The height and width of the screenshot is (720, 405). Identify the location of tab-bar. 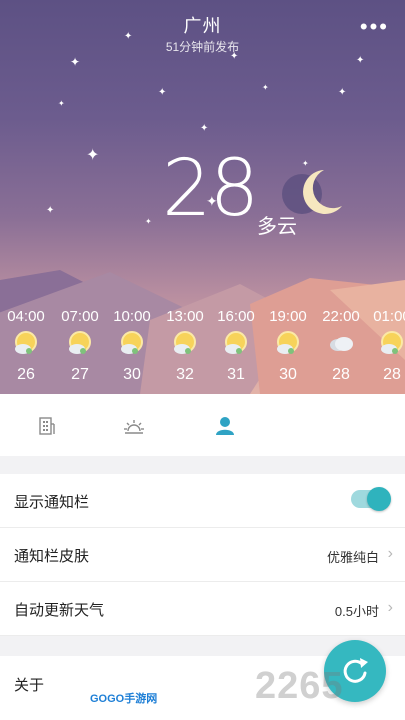
(202, 425).